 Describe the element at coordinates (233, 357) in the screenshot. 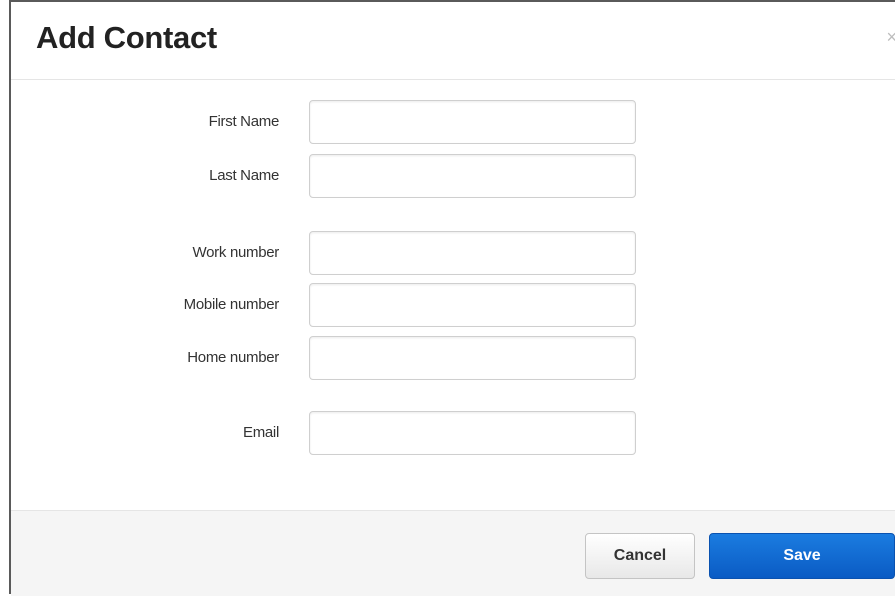

I see `home-number-label: Home number` at that location.